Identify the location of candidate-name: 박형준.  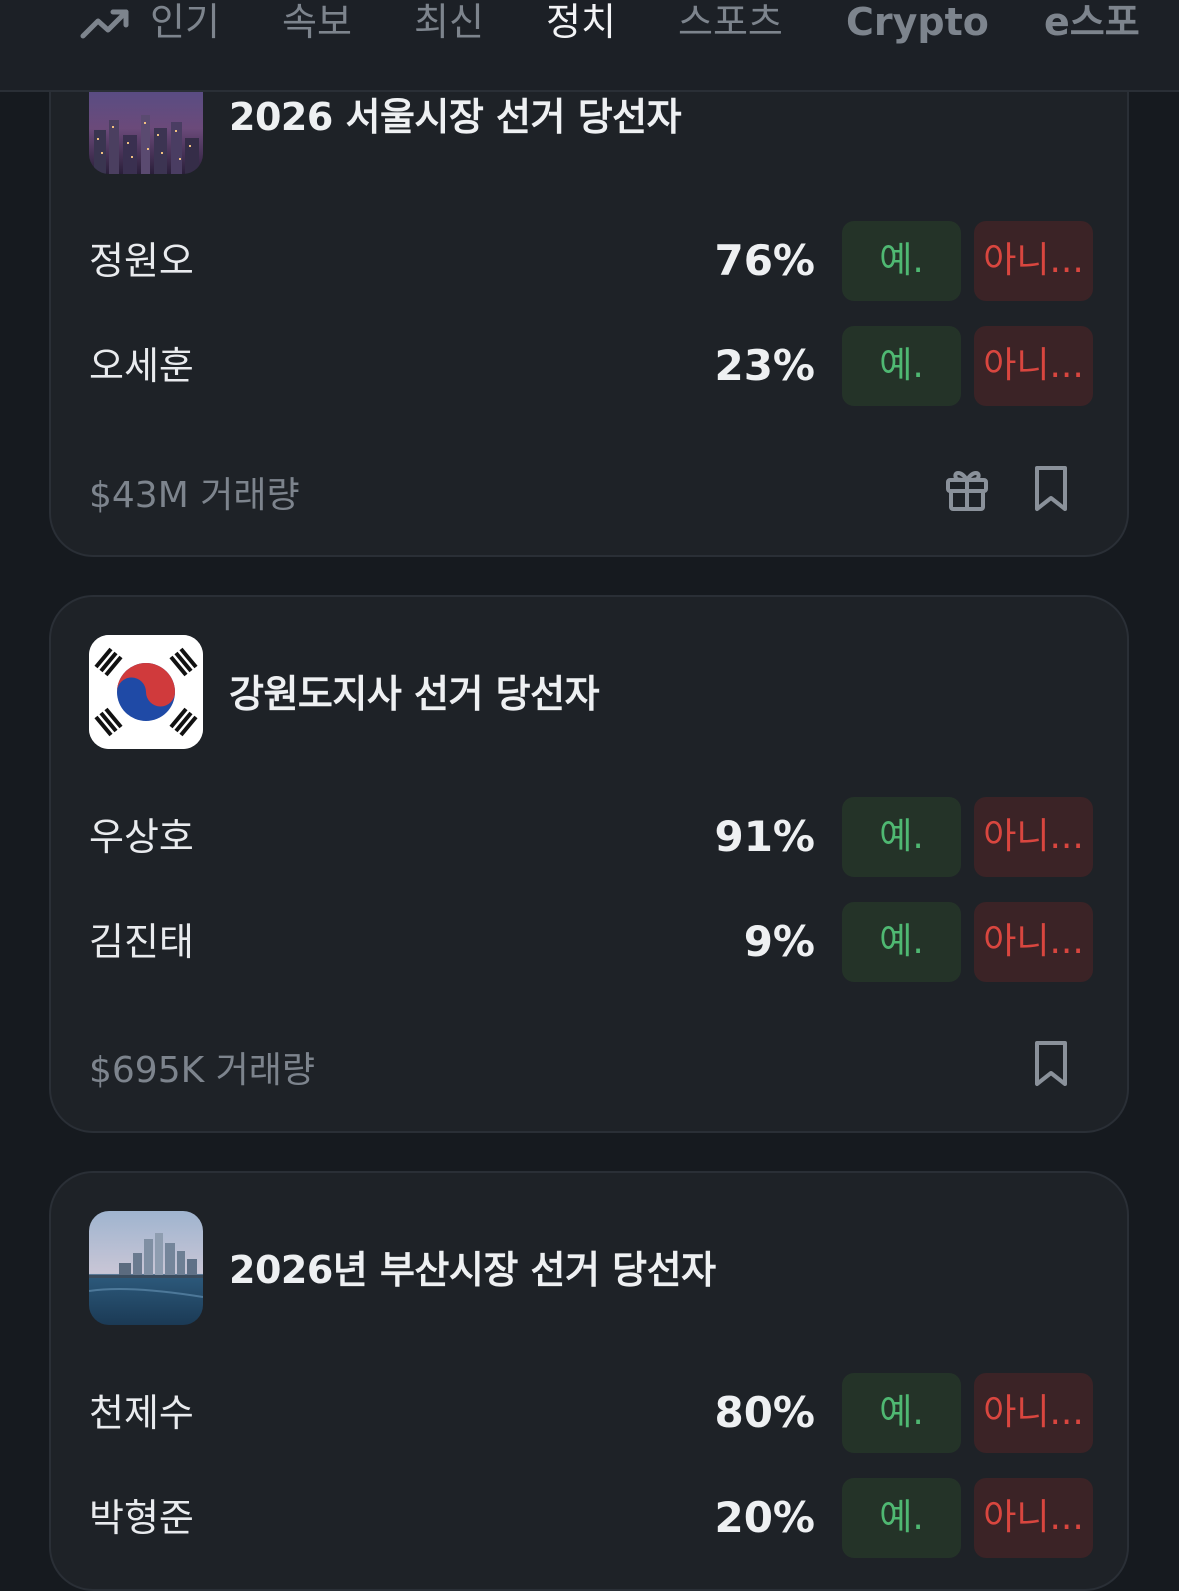
(141, 1518).